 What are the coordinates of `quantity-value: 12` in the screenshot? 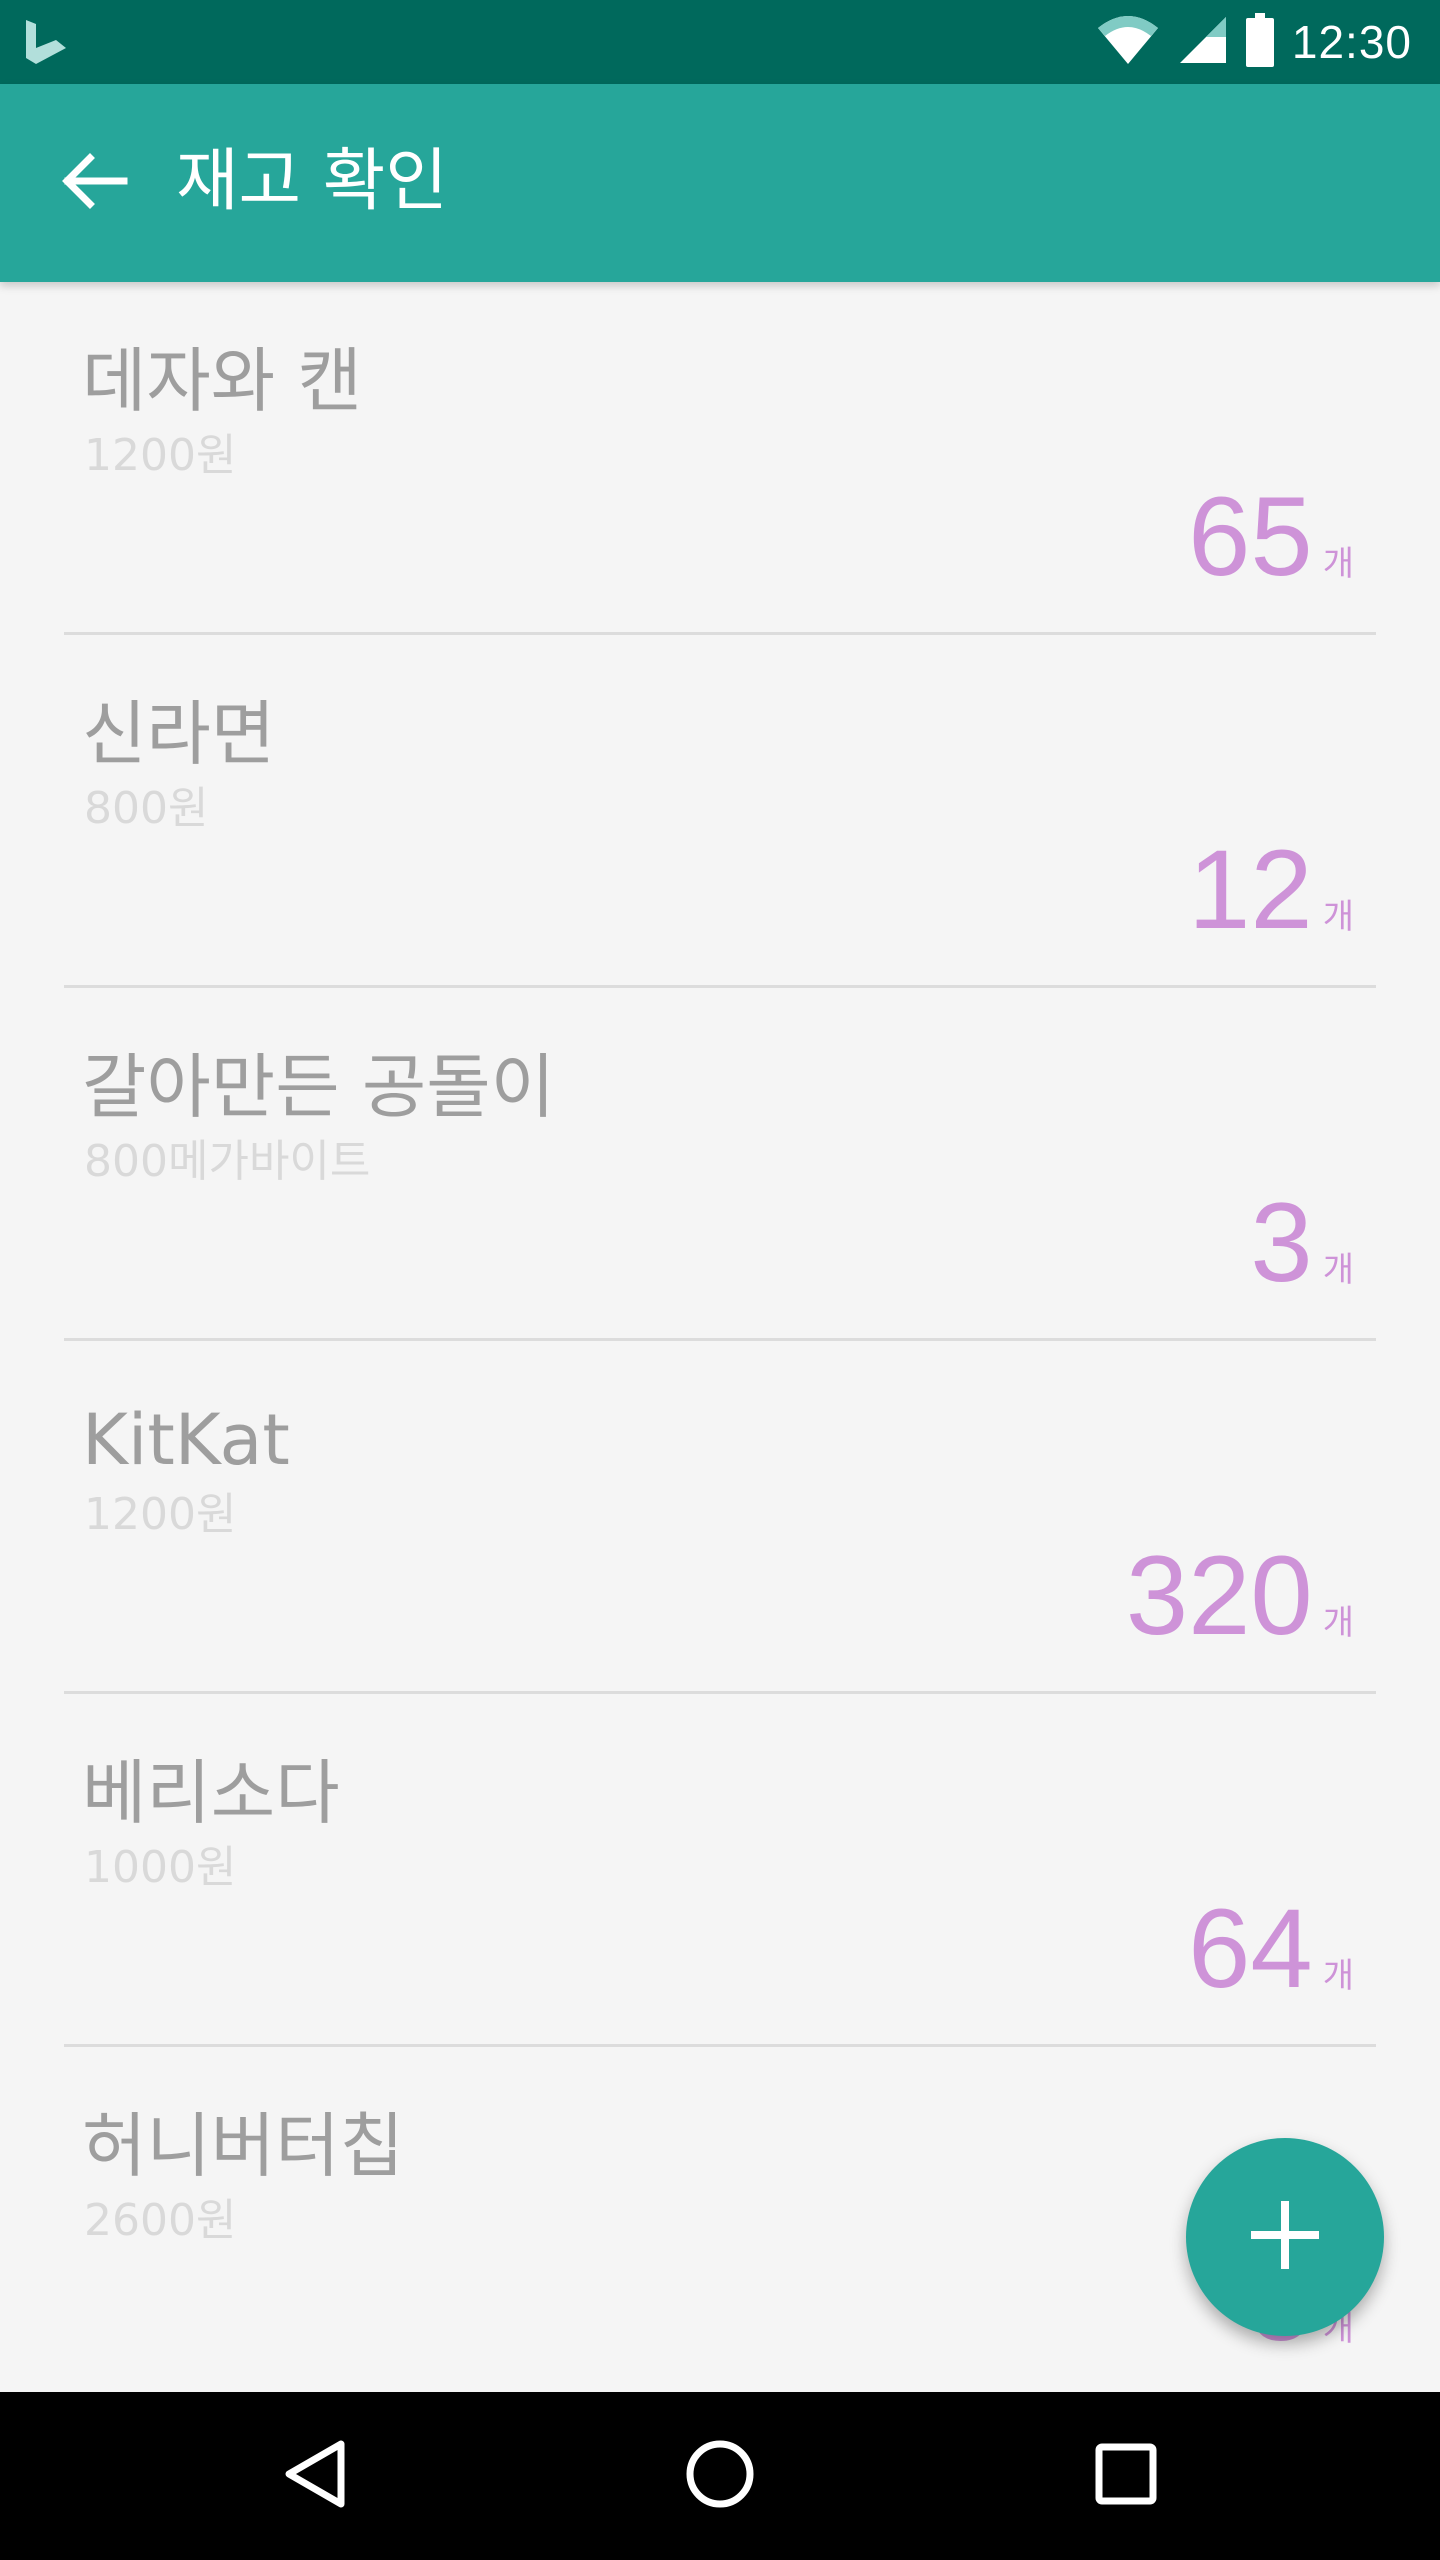 It's located at (1250, 889).